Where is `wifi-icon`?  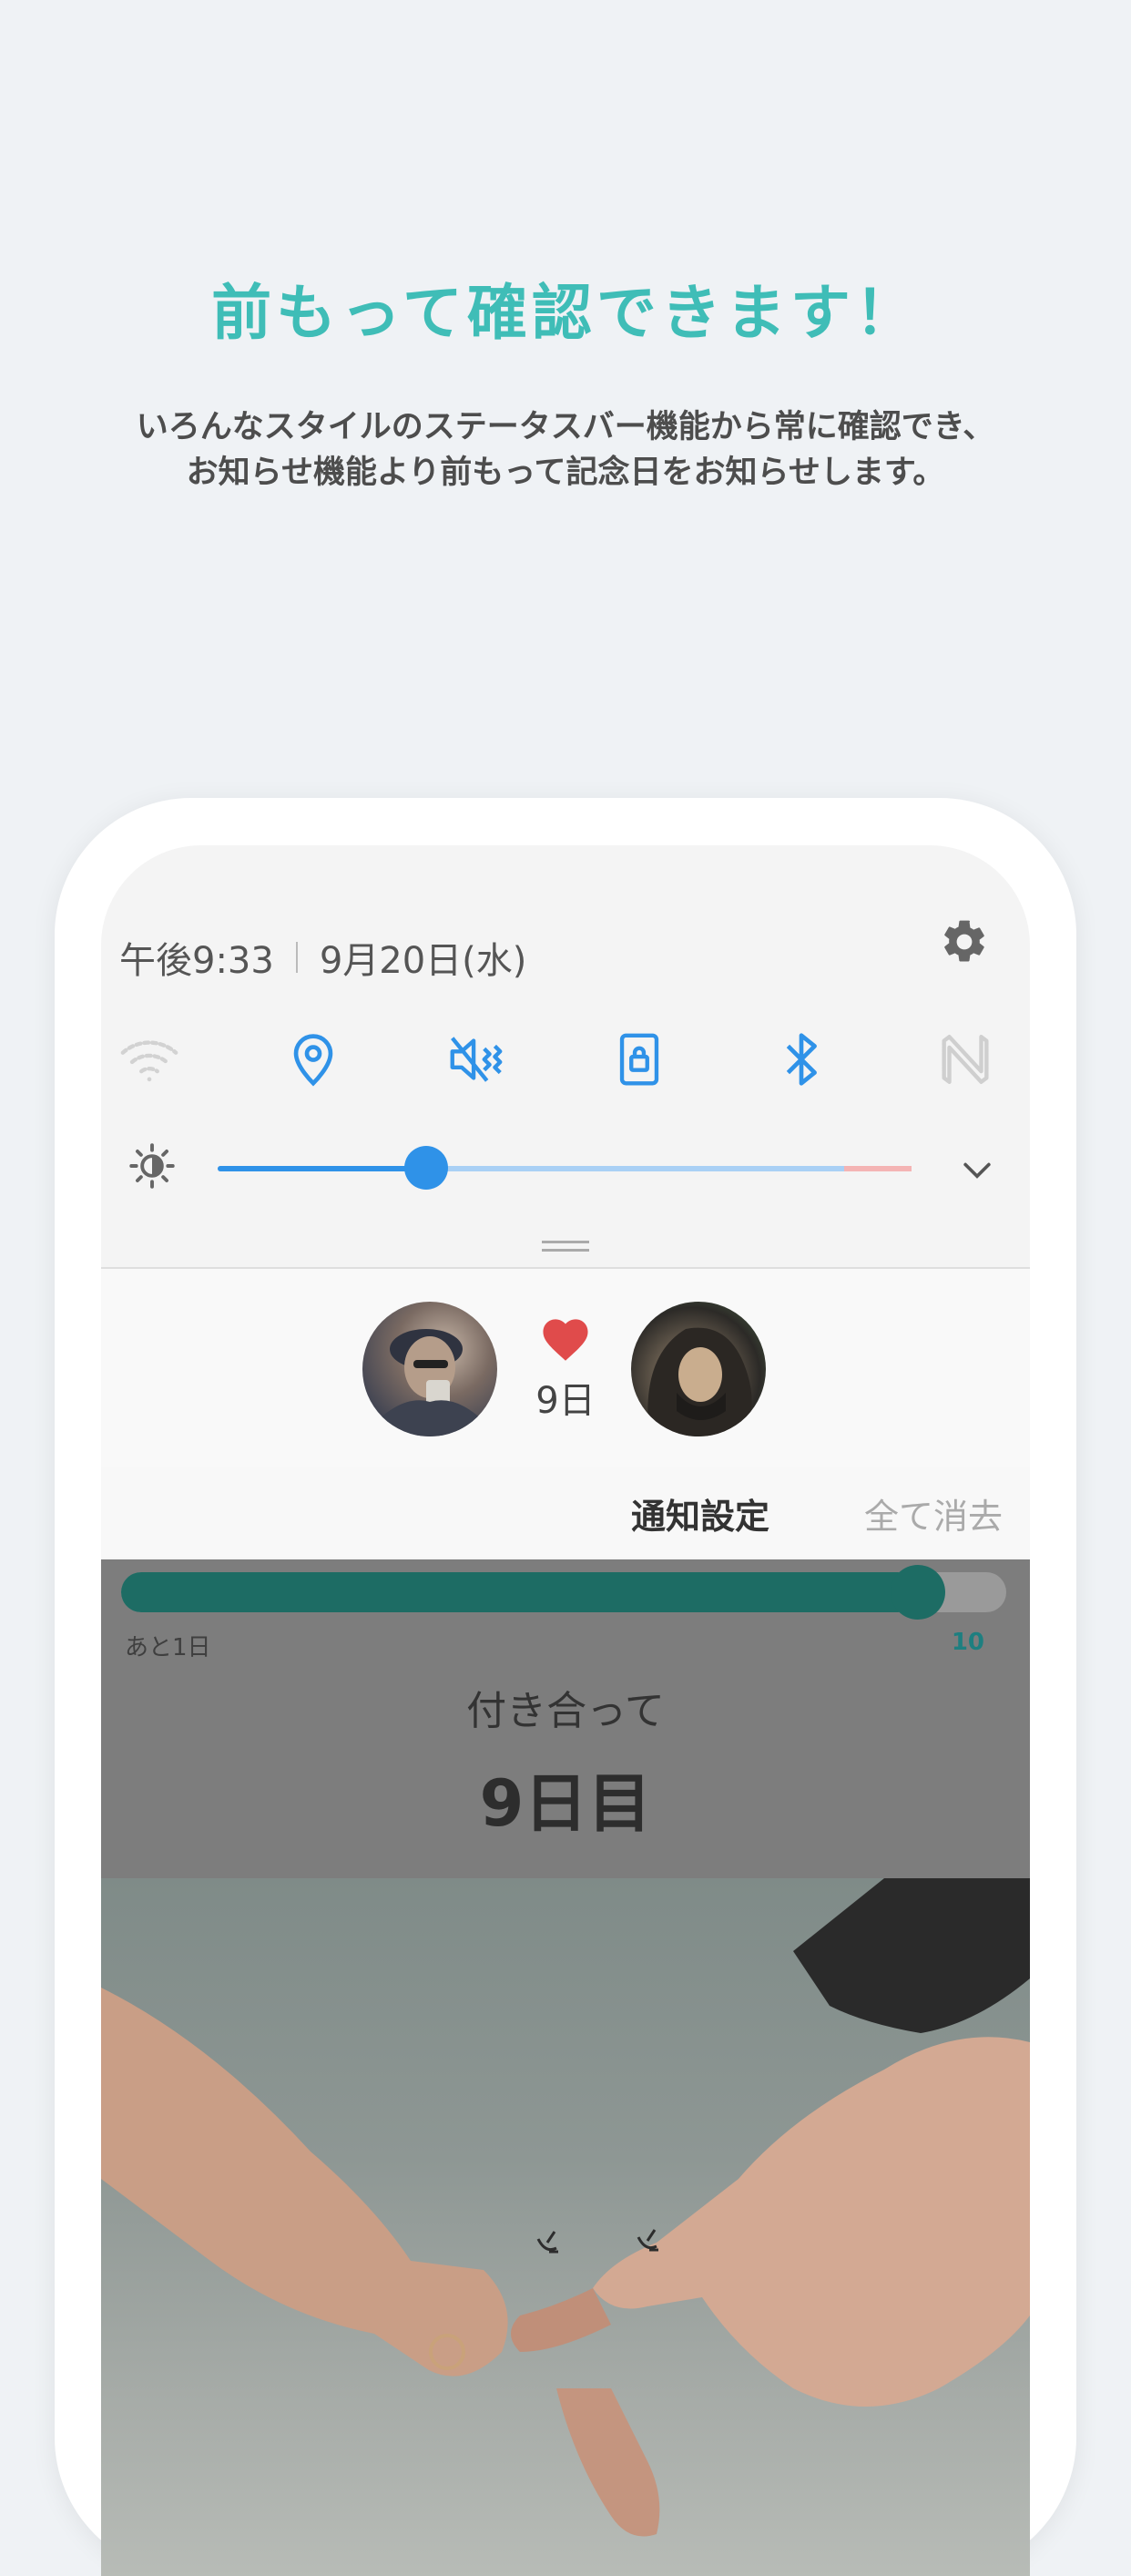 wifi-icon is located at coordinates (149, 1061).